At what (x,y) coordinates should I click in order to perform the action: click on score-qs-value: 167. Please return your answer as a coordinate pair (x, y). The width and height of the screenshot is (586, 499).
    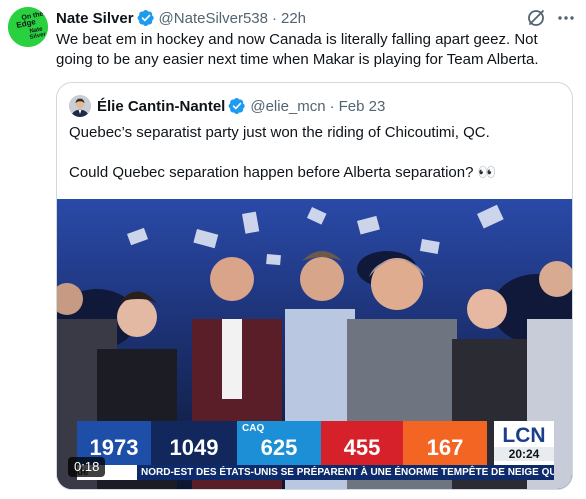
    Looking at the image, I should click on (445, 447).